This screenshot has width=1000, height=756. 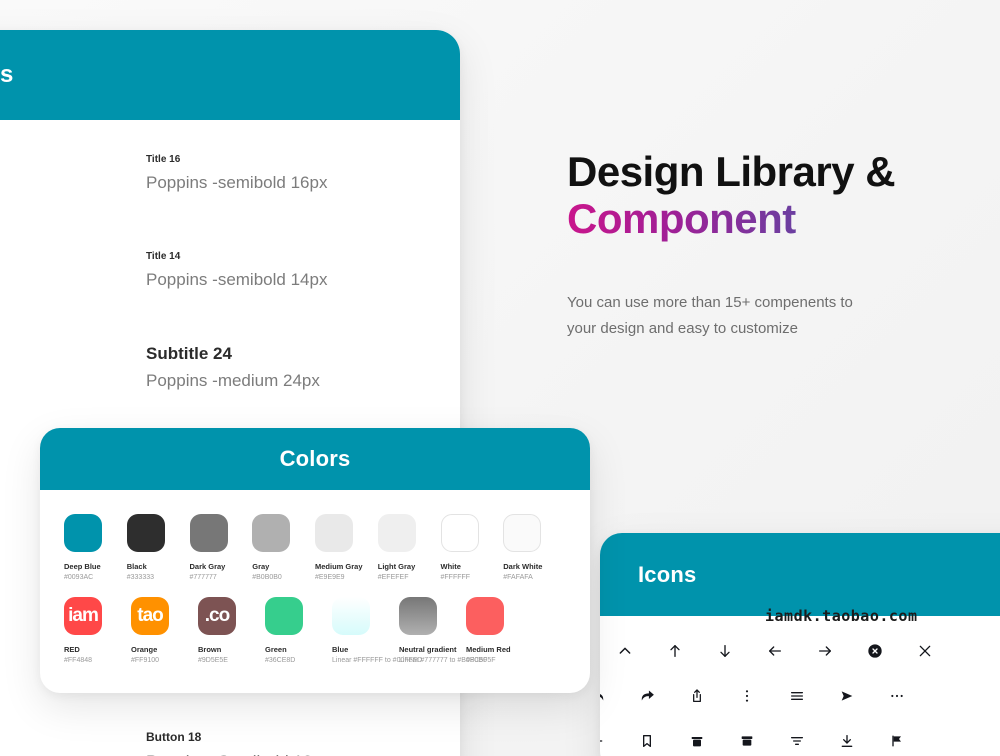 What do you see at coordinates (7, 74) in the screenshot?
I see `text-styles-title: Text Styles` at bounding box center [7, 74].